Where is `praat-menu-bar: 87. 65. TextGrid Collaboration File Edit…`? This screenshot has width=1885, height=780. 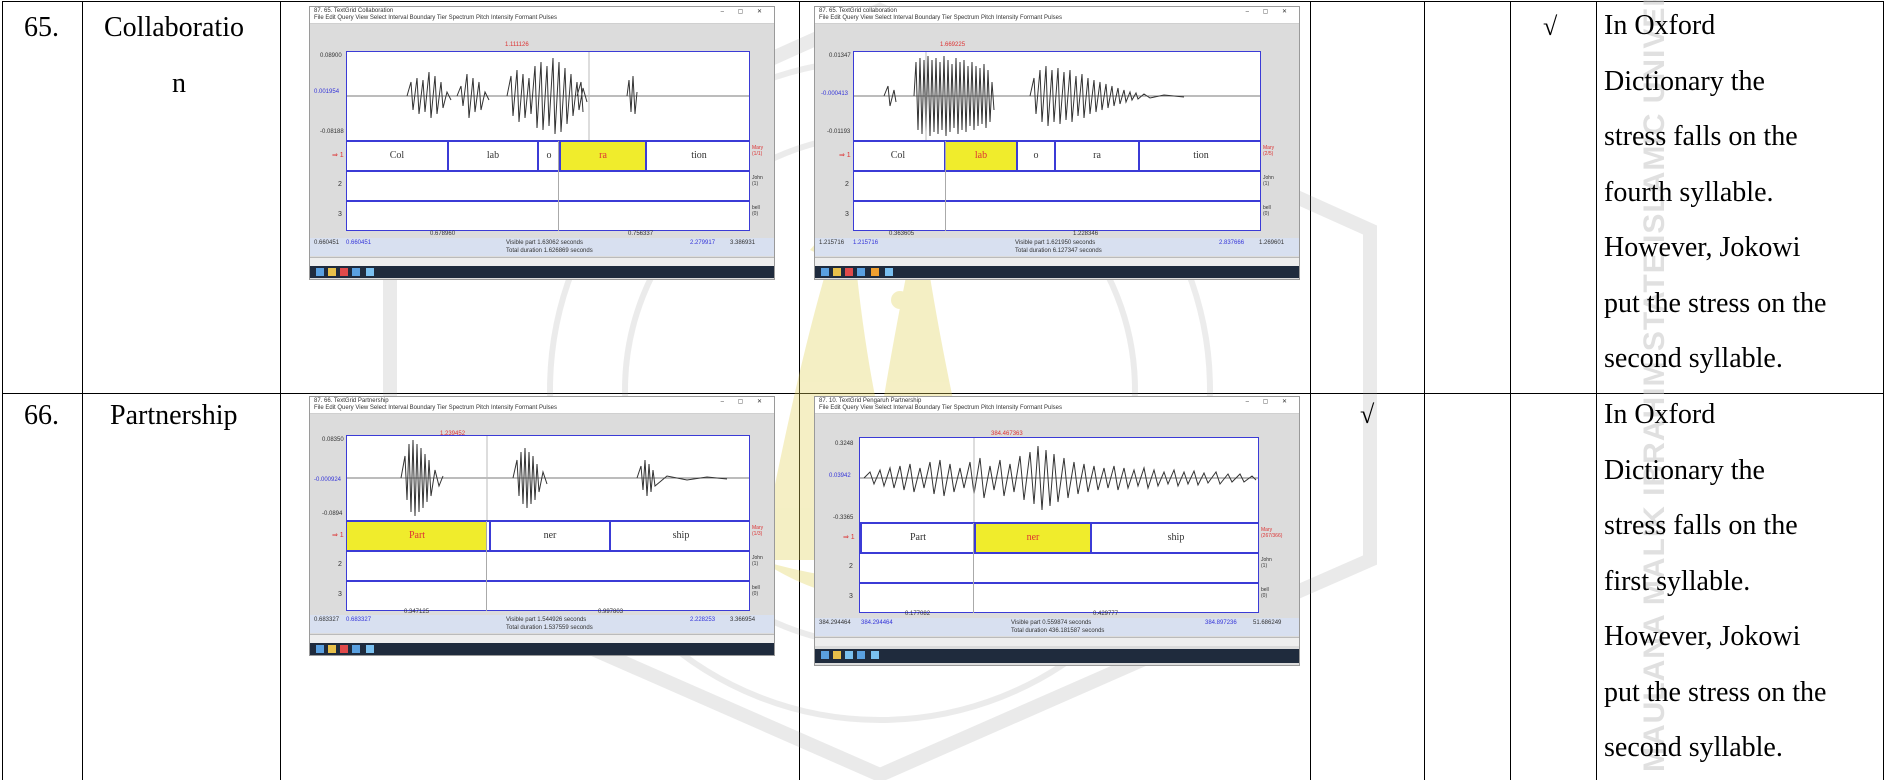
praat-menu-bar: 87. 65. TextGrid Collaboration File Edit… is located at coordinates (542, 15).